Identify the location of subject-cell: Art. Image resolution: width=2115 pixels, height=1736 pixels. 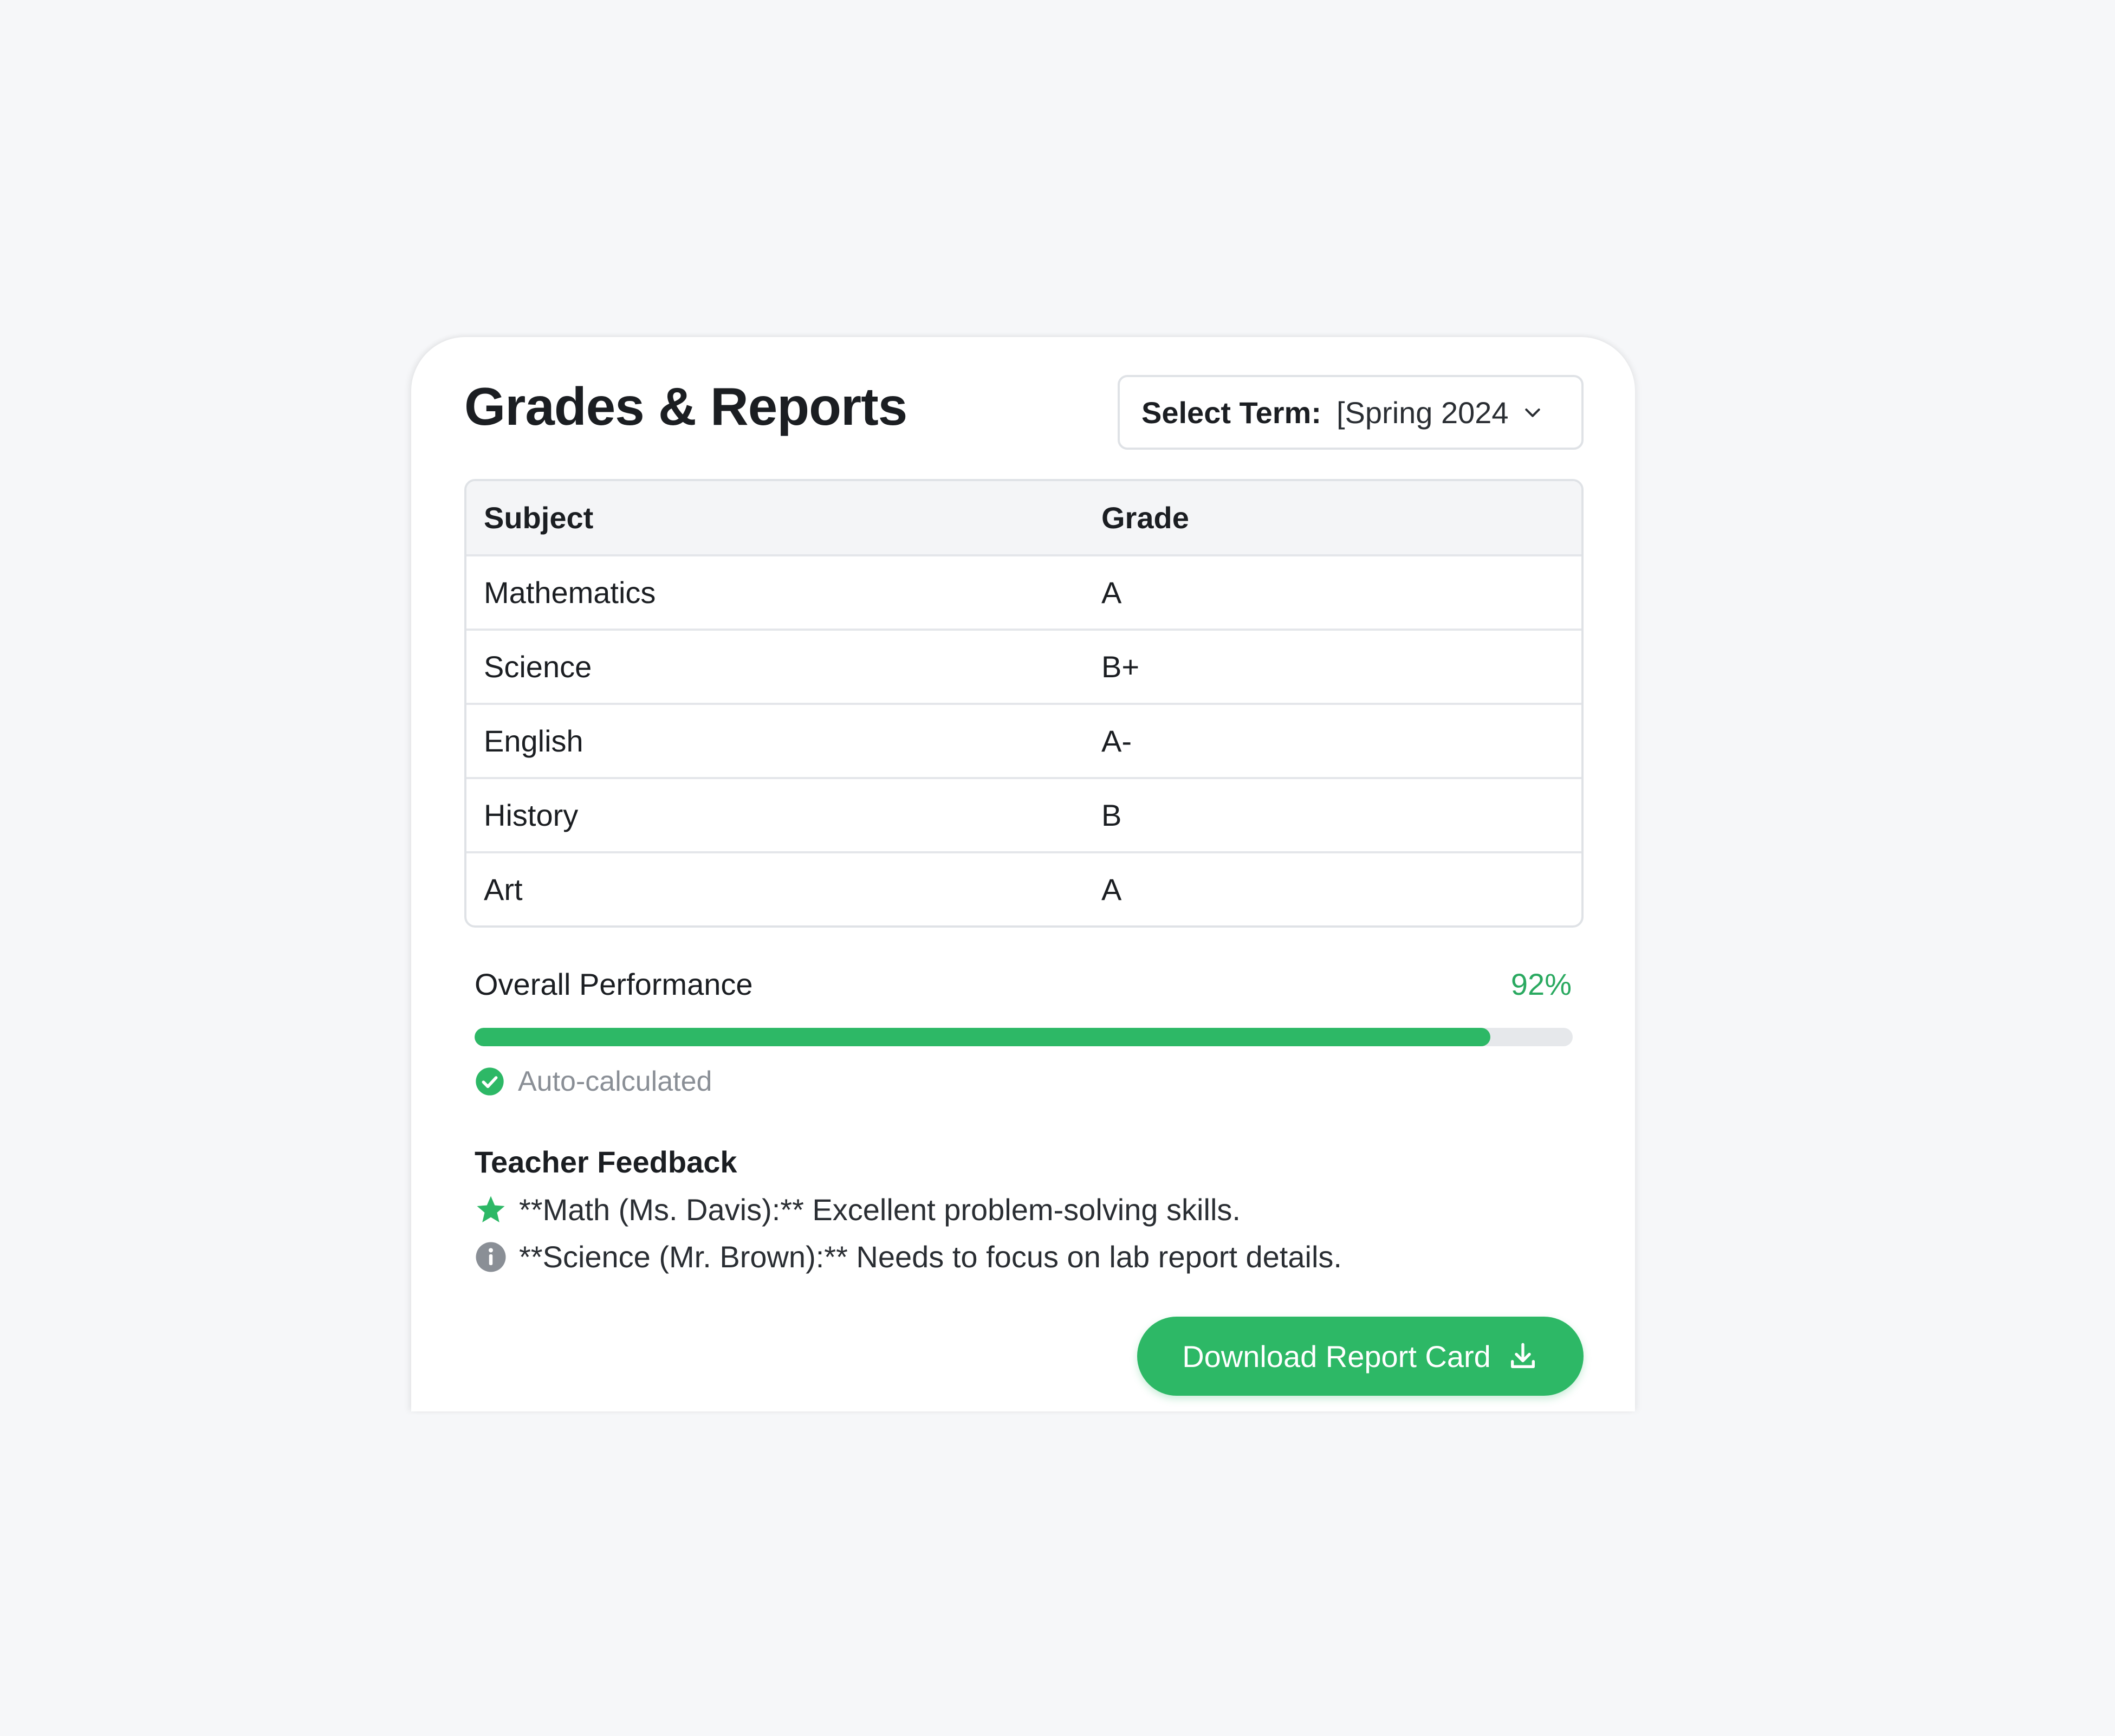
(503, 889).